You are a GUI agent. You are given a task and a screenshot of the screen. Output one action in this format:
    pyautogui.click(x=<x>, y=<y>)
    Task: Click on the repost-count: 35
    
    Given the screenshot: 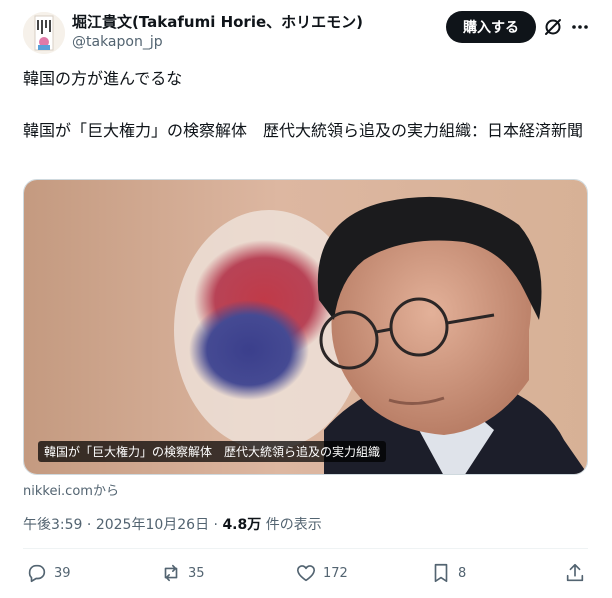 What is the action you would take?
    pyautogui.click(x=196, y=573)
    